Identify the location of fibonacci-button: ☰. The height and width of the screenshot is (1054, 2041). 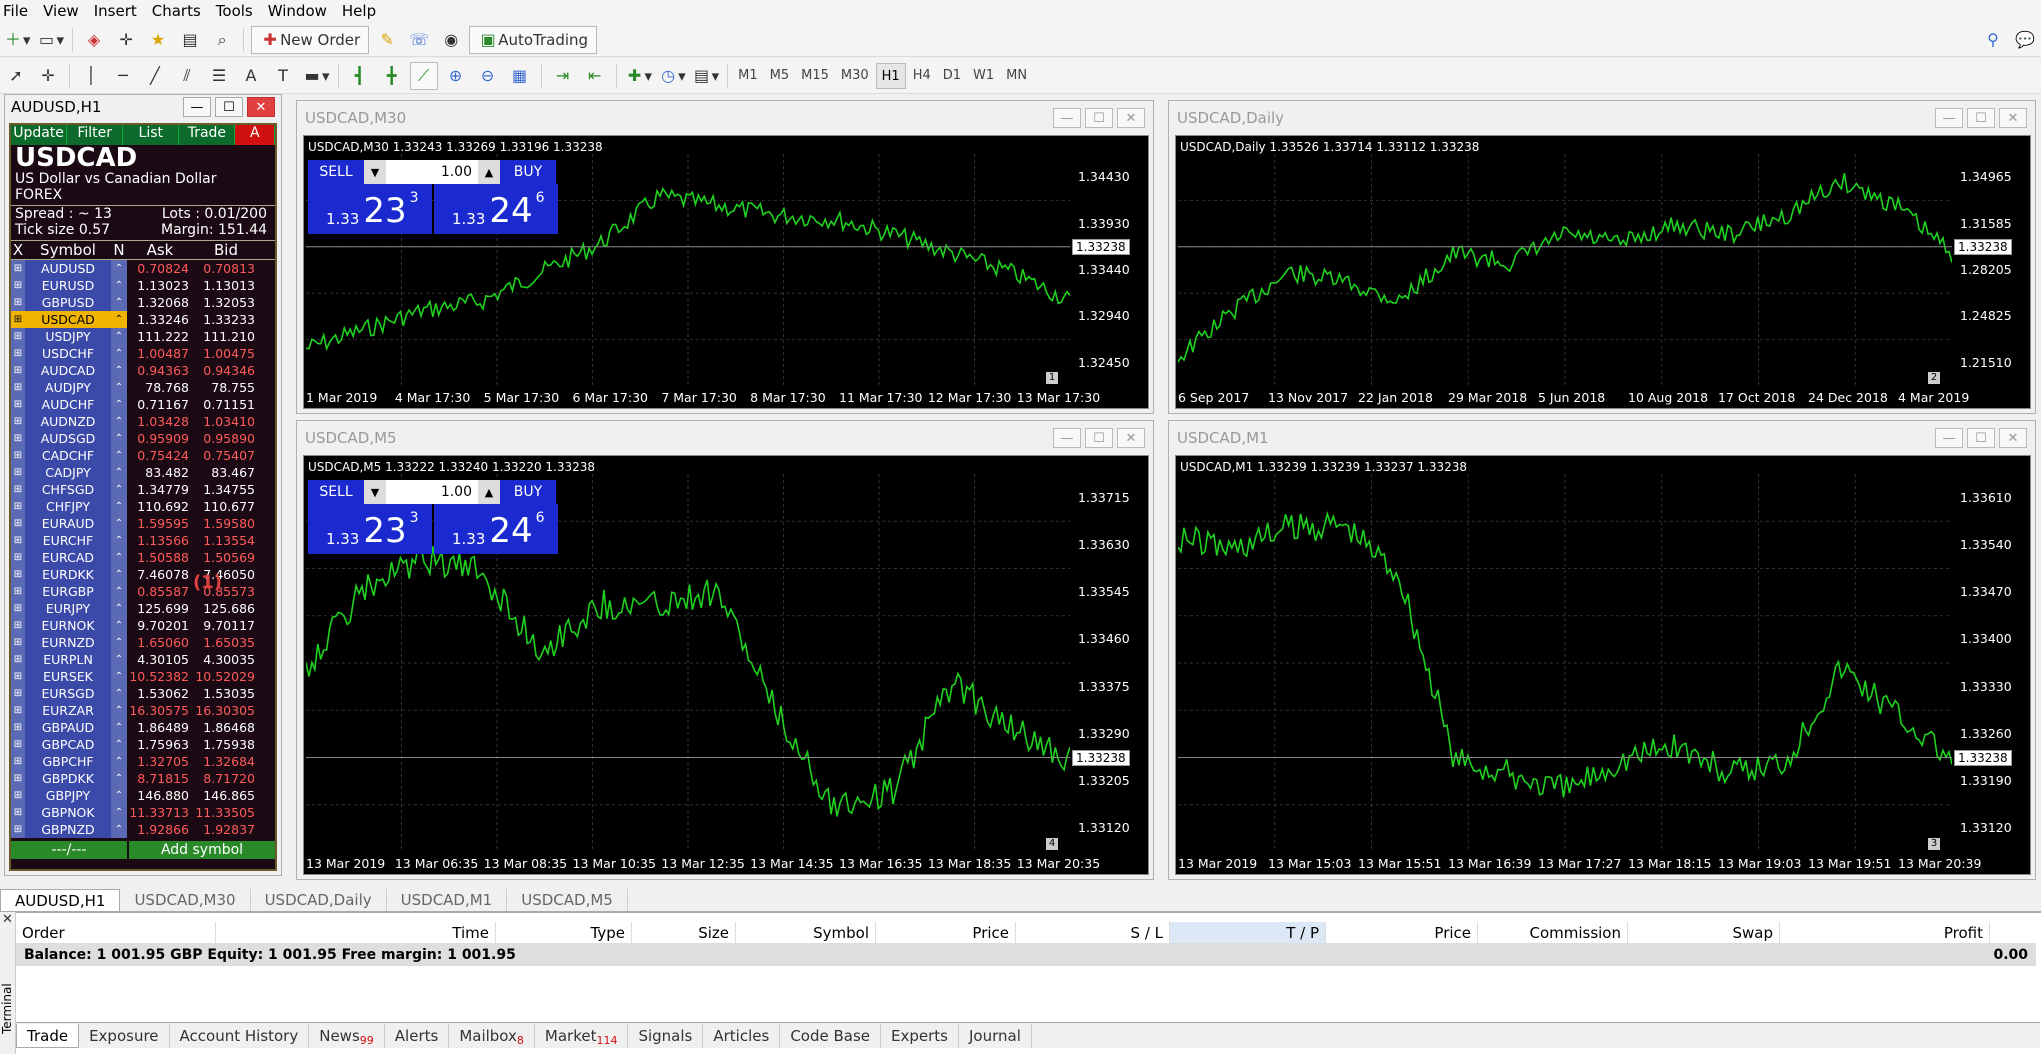
(219, 76).